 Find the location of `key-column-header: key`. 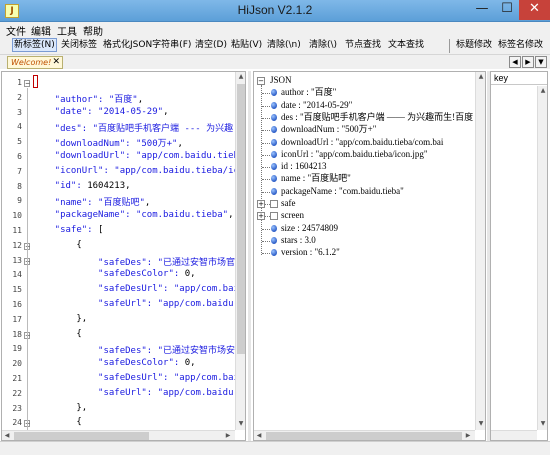

key-column-header: key is located at coordinates (519, 78).